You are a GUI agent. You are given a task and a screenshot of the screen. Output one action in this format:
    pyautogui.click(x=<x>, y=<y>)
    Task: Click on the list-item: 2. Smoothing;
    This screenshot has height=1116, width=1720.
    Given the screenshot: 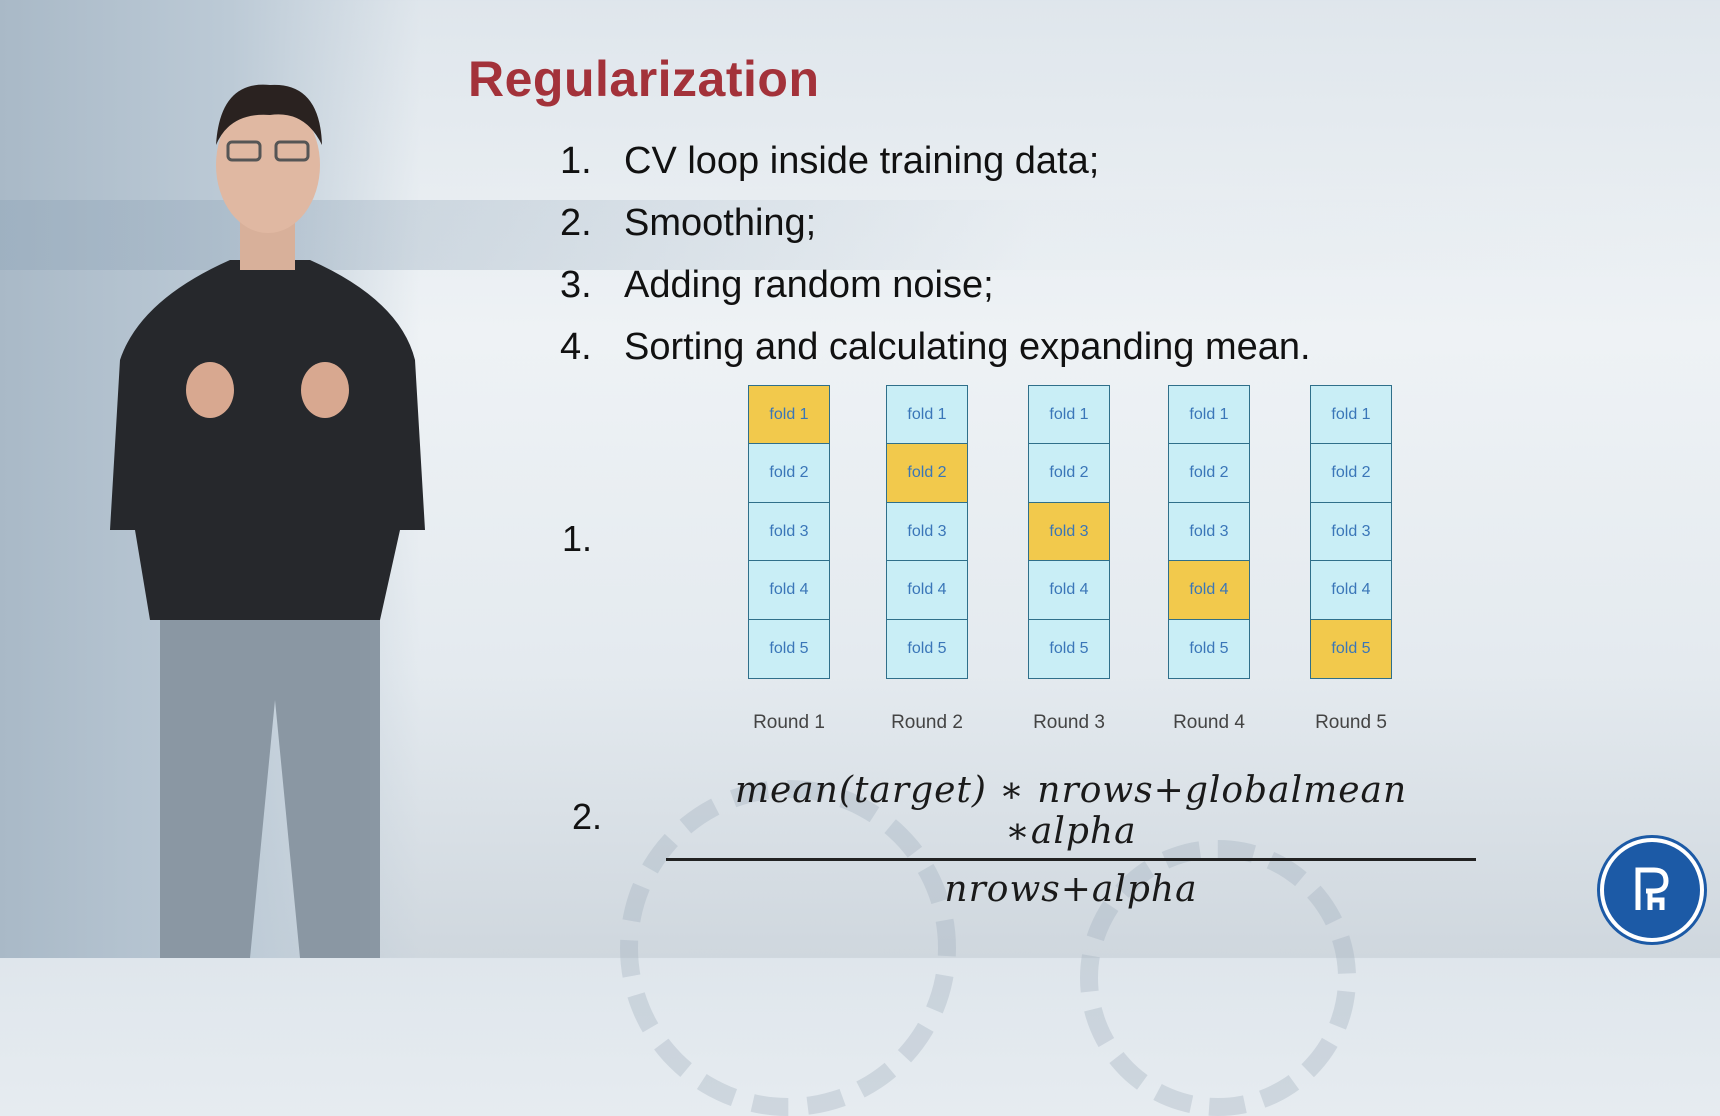 What is the action you would take?
    pyautogui.click(x=935, y=223)
    